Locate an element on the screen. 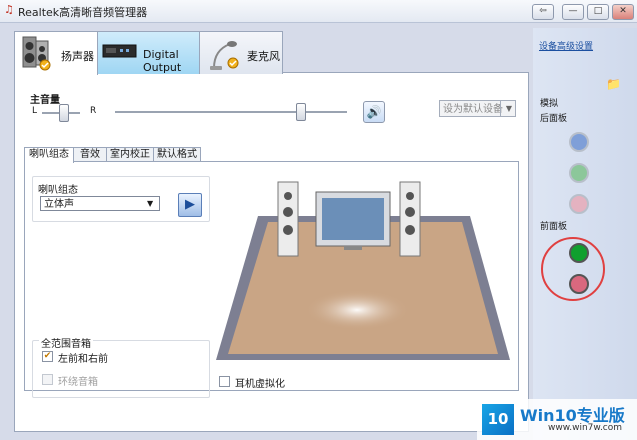 This screenshot has width=637, height=440. speaker-icon is located at coordinates (36, 53).